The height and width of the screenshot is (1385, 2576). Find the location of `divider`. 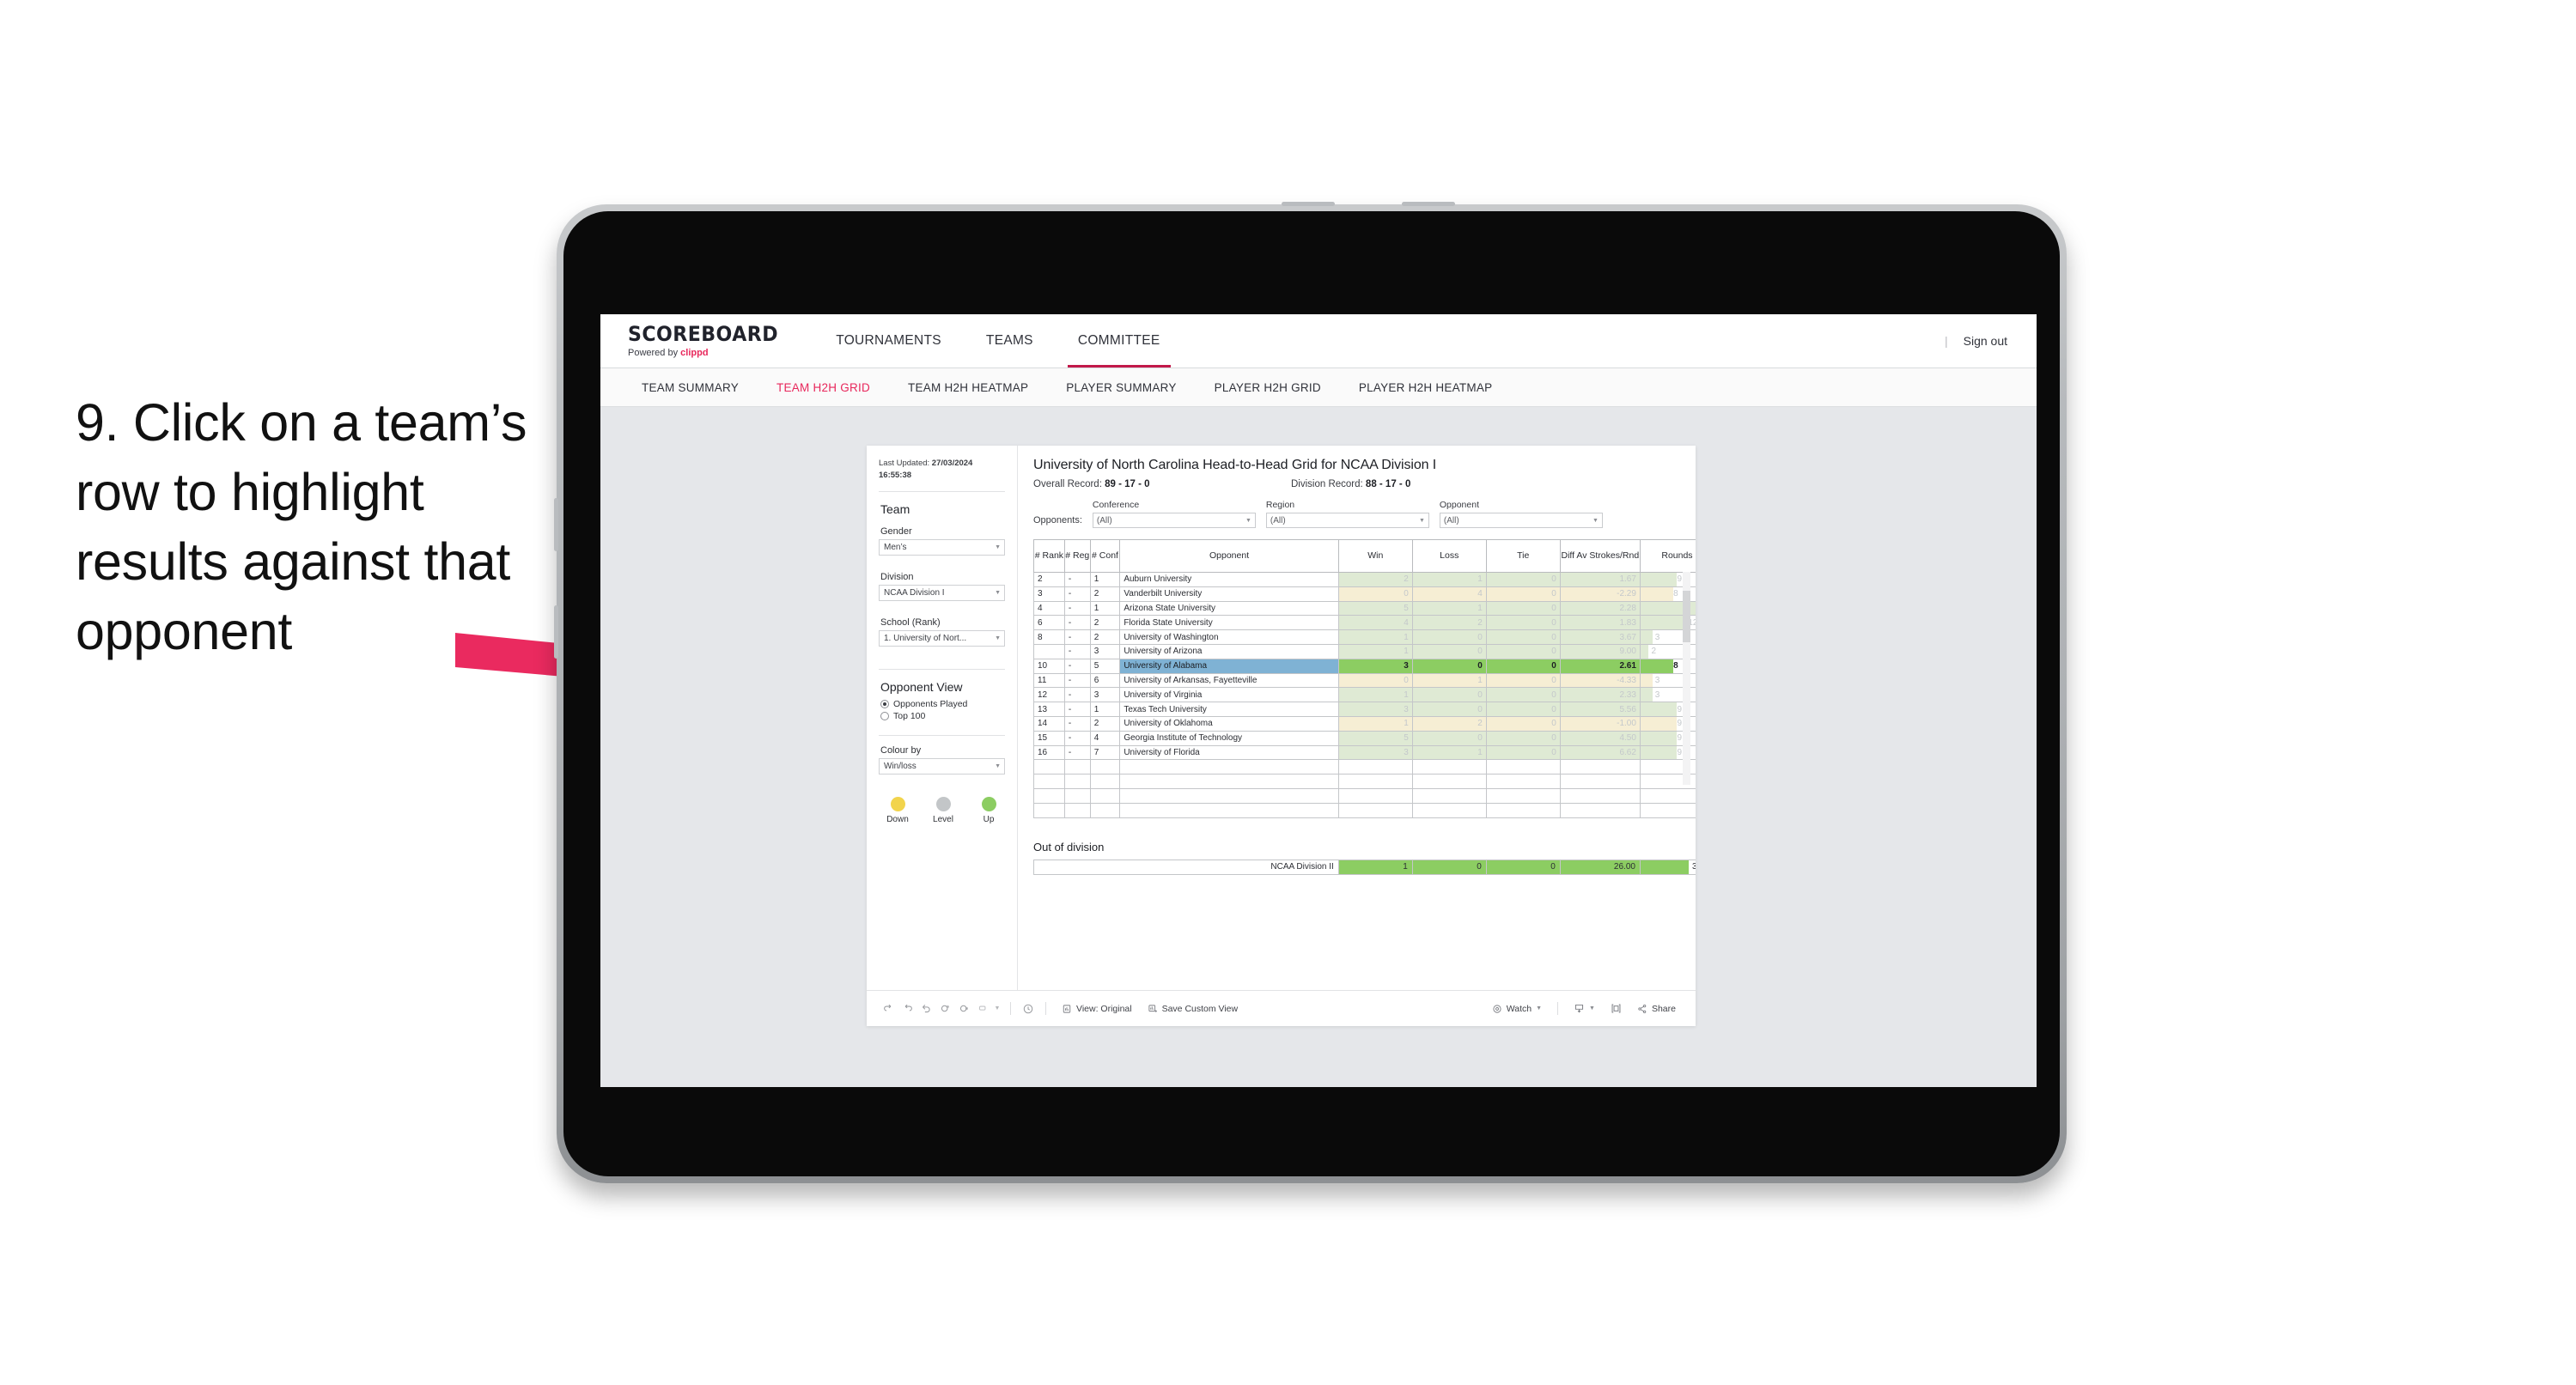

divider is located at coordinates (942, 669).